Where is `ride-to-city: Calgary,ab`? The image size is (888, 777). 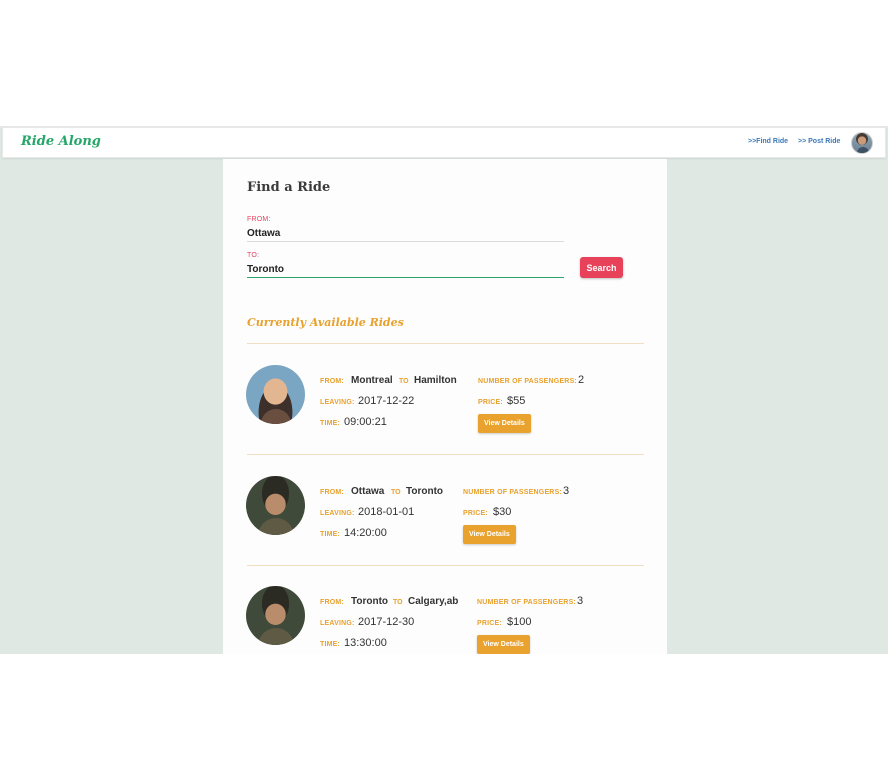 ride-to-city: Calgary,ab is located at coordinates (433, 601).